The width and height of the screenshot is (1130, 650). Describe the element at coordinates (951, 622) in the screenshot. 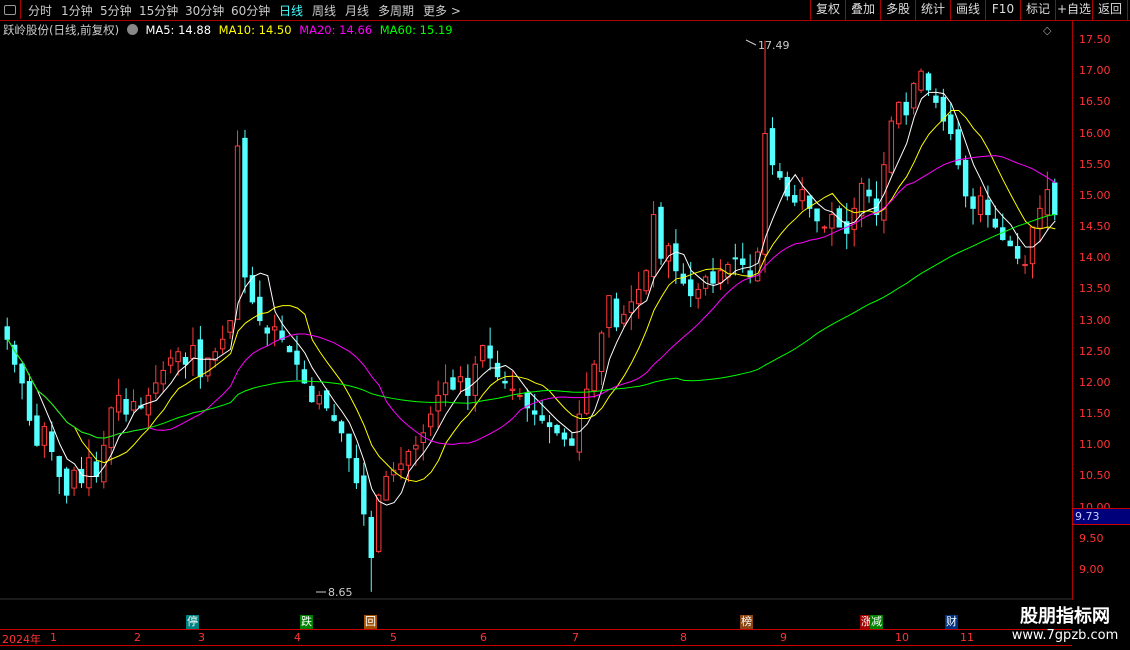

I see `event-marker: 财` at that location.